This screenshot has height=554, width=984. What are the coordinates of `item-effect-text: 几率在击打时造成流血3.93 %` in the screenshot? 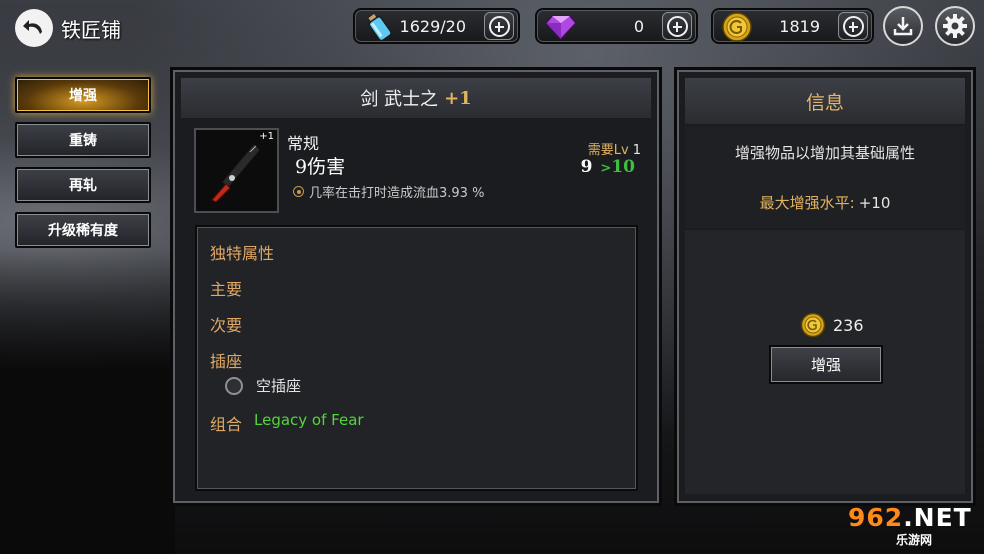 It's located at (397, 193).